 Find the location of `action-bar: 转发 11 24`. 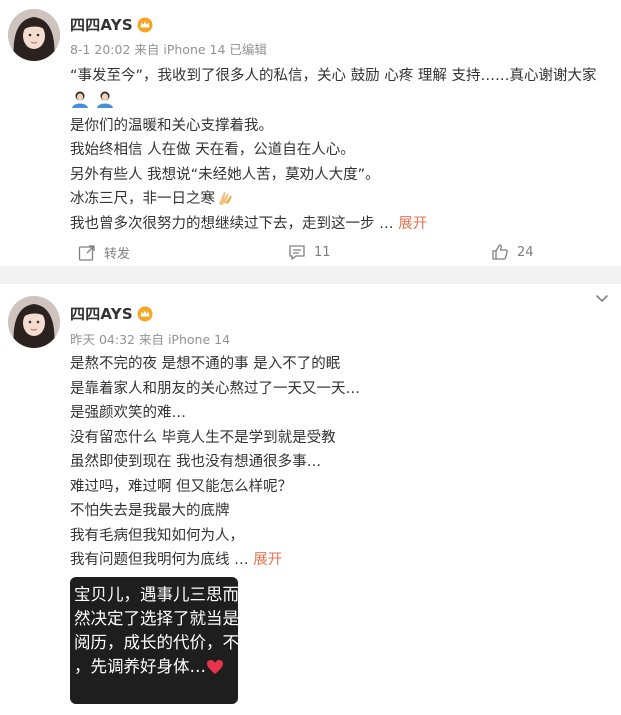

action-bar: 转发 11 24 is located at coordinates (310, 253).